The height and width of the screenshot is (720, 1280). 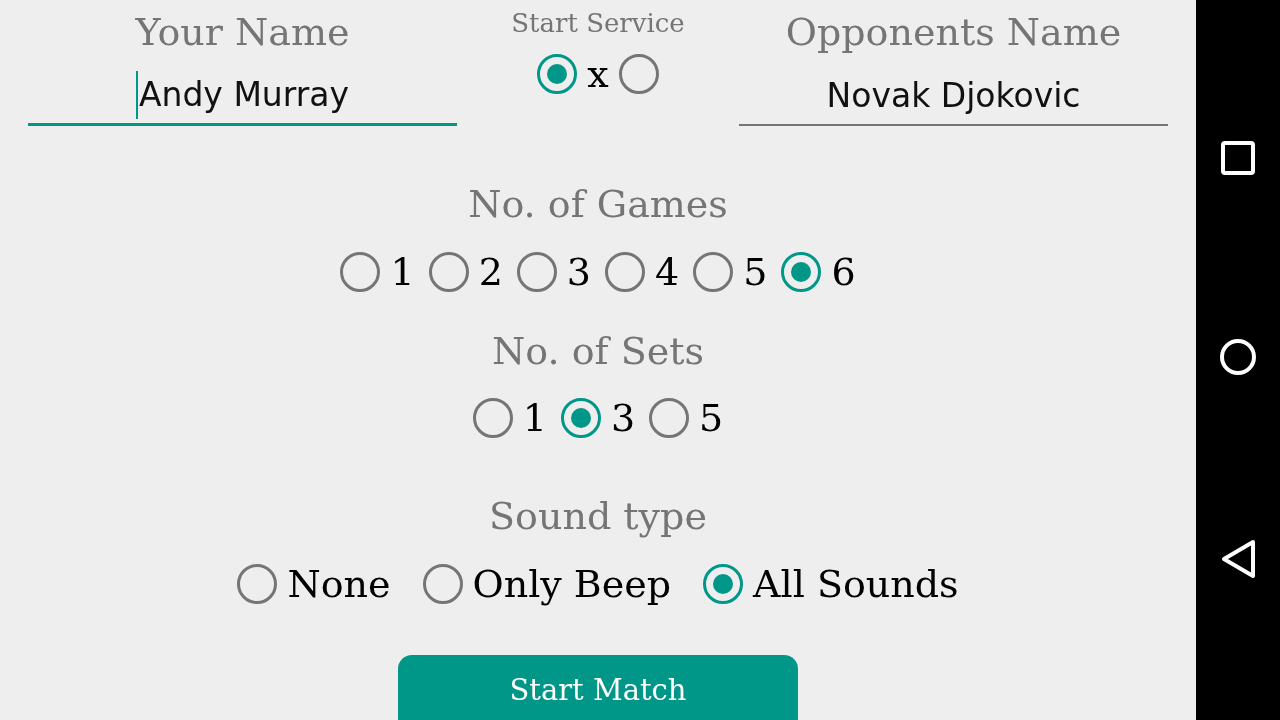 What do you see at coordinates (1238, 357) in the screenshot?
I see `circle-icon` at bounding box center [1238, 357].